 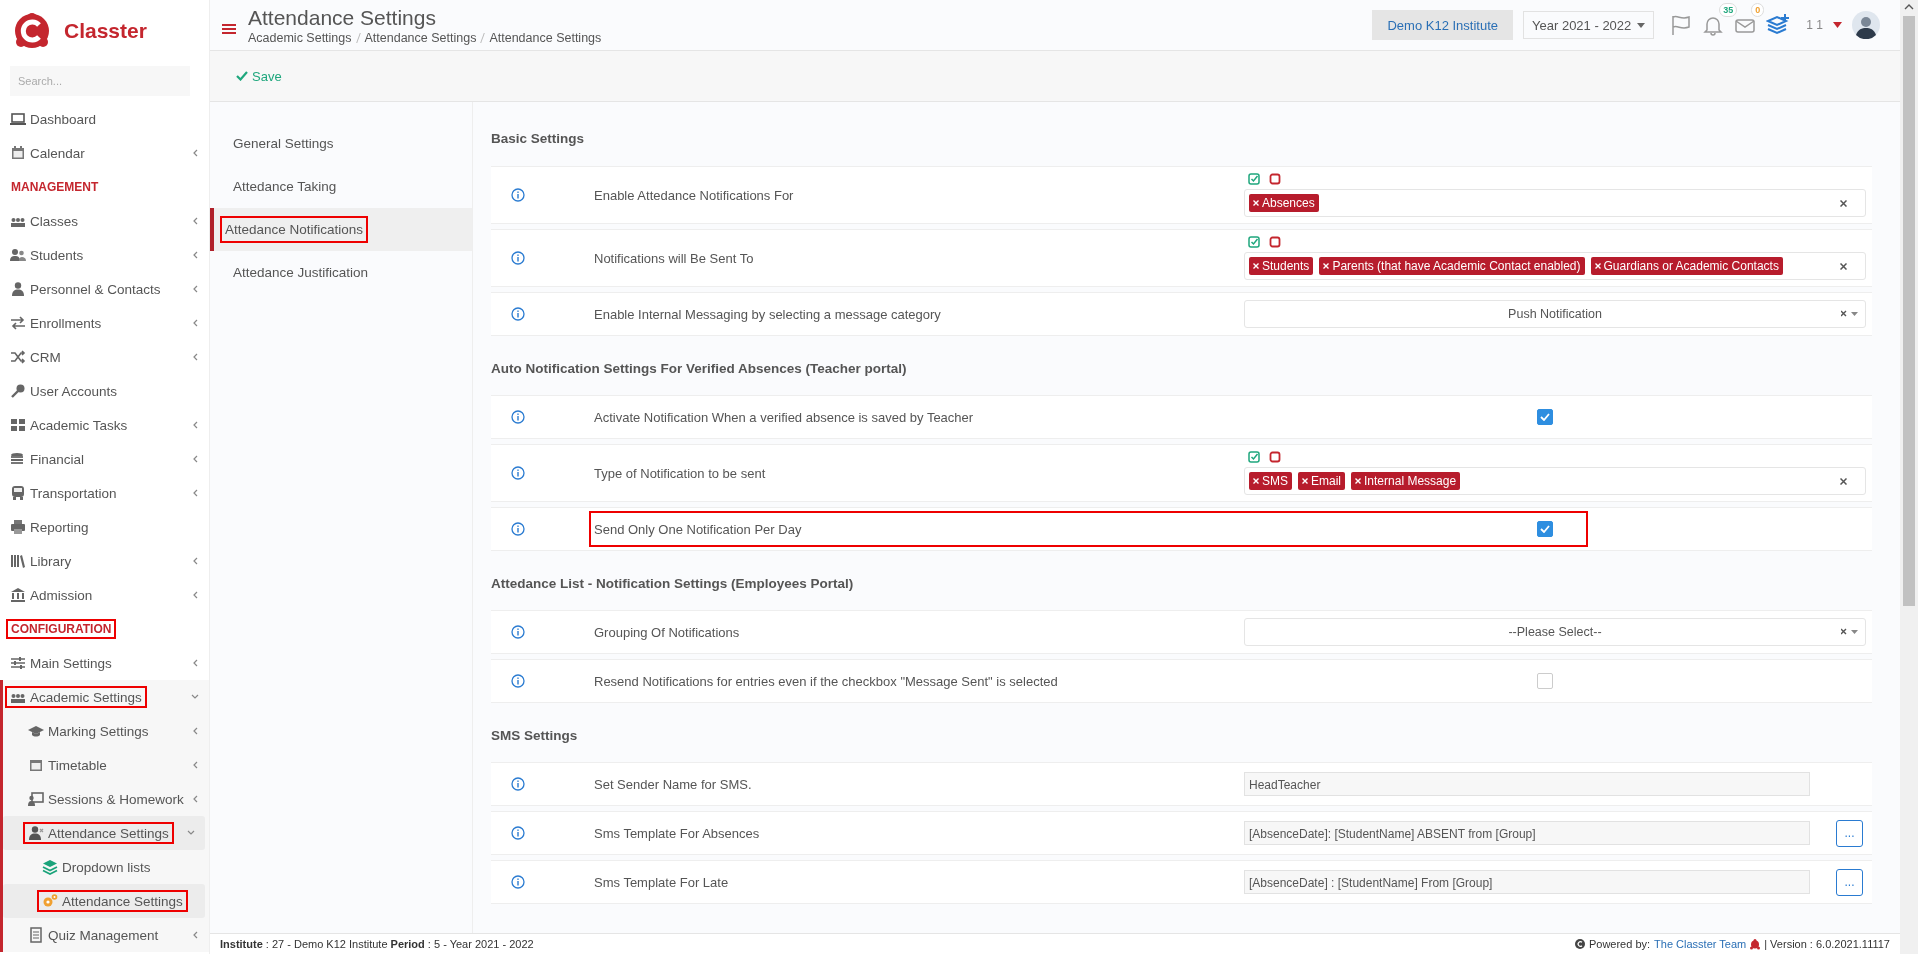 I want to click on nav-item: Enrollments, so click(x=104, y=323).